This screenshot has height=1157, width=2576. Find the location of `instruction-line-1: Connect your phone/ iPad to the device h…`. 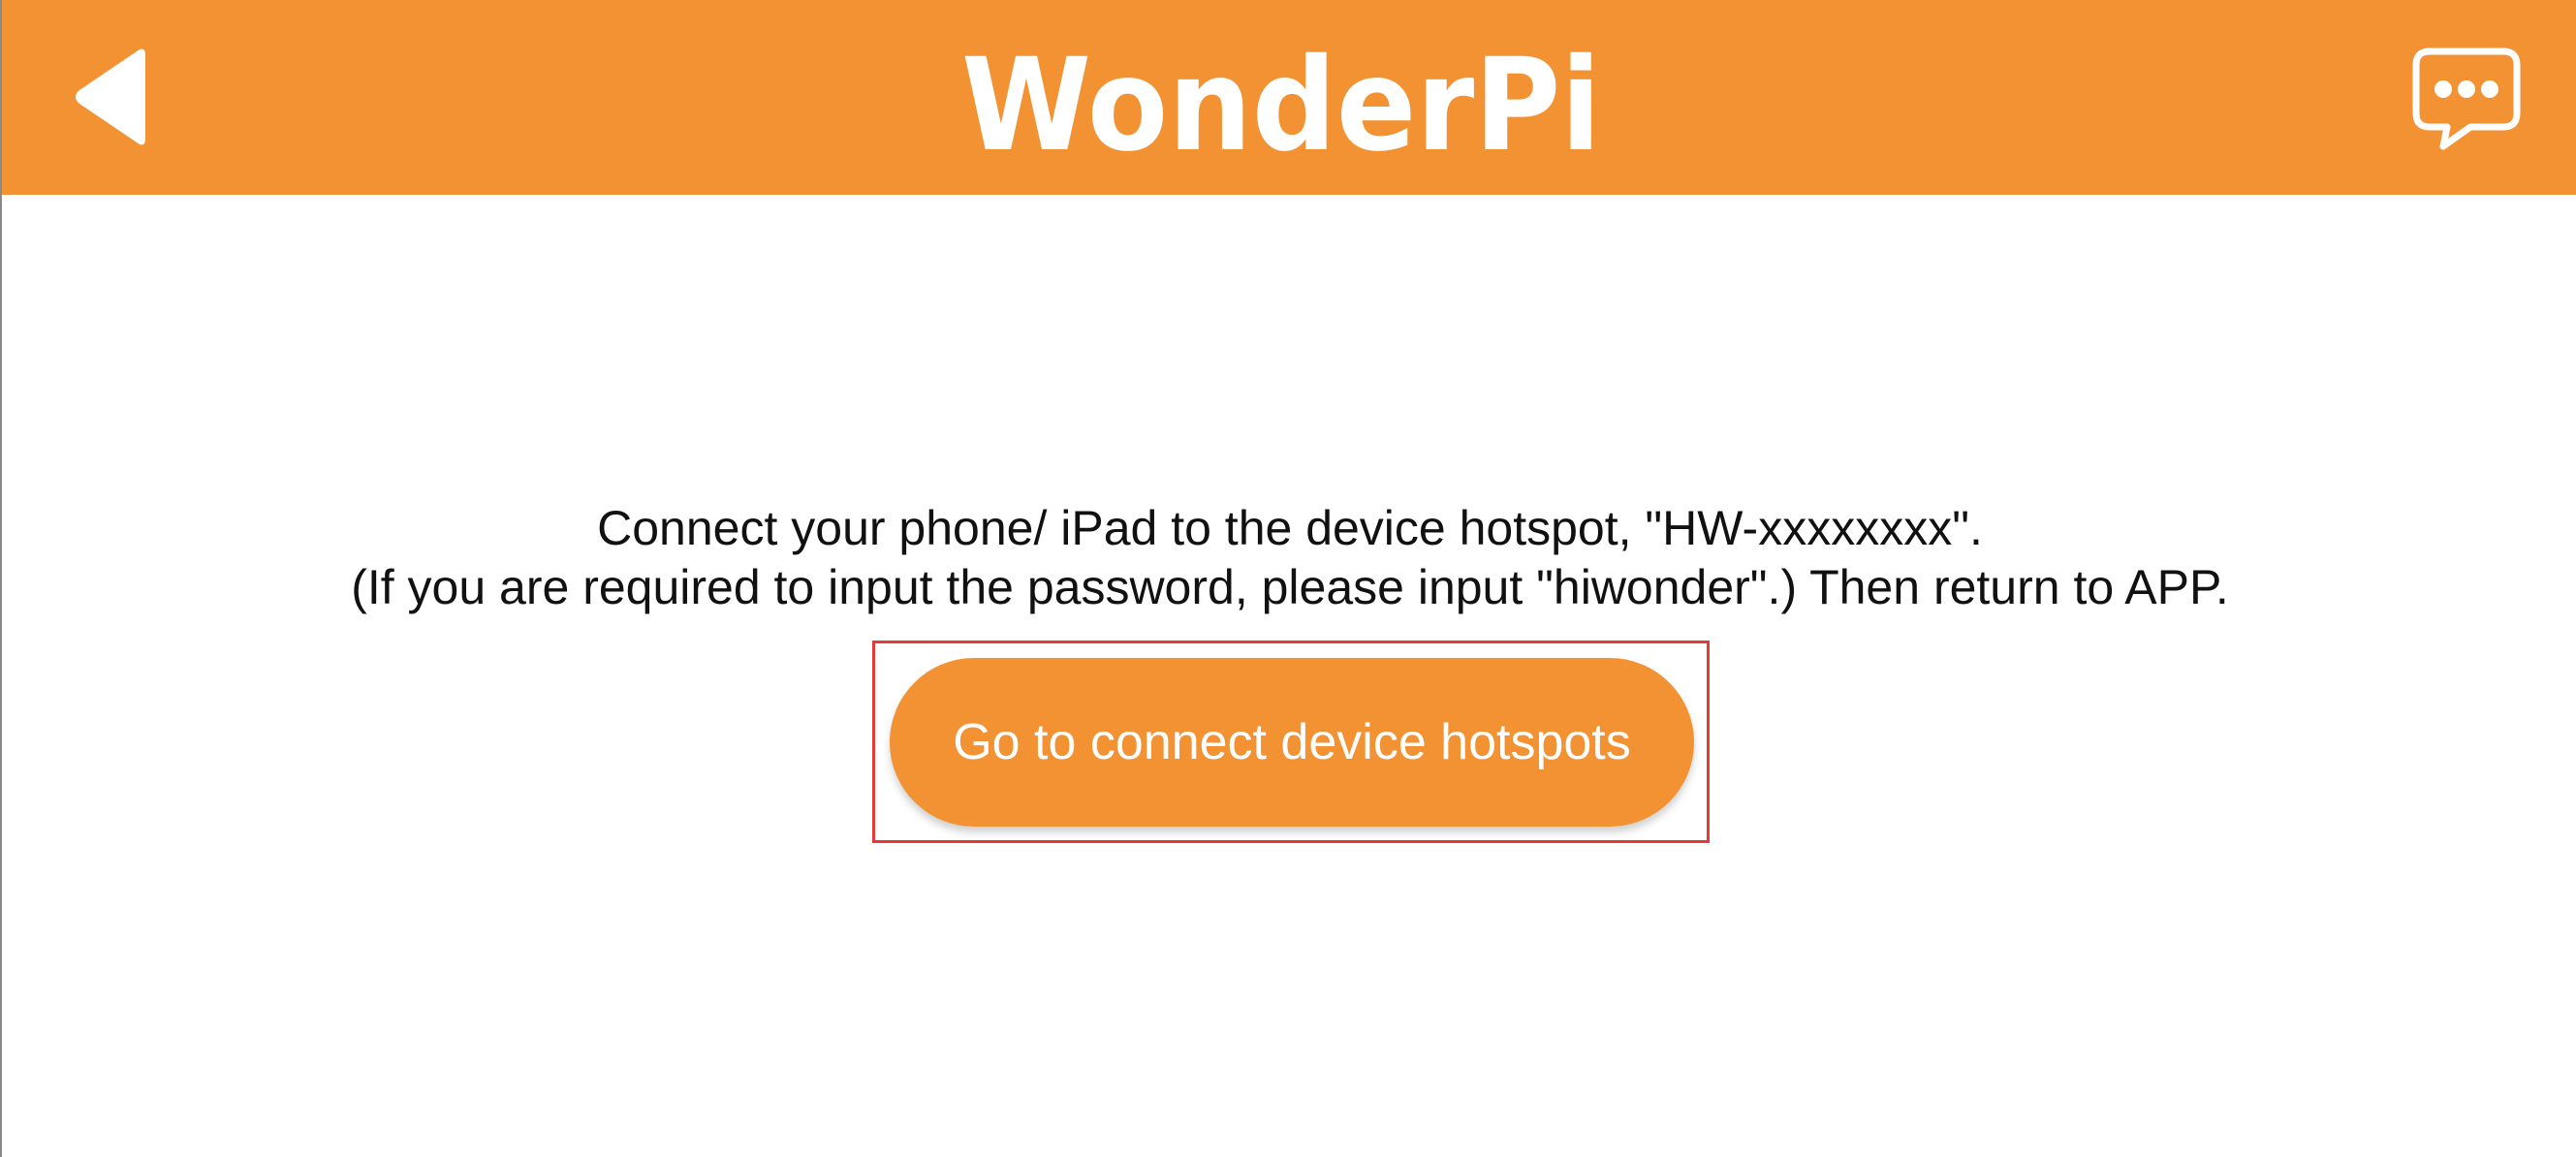

instruction-line-1: Connect your phone/ iPad to the device h… is located at coordinates (1290, 528).